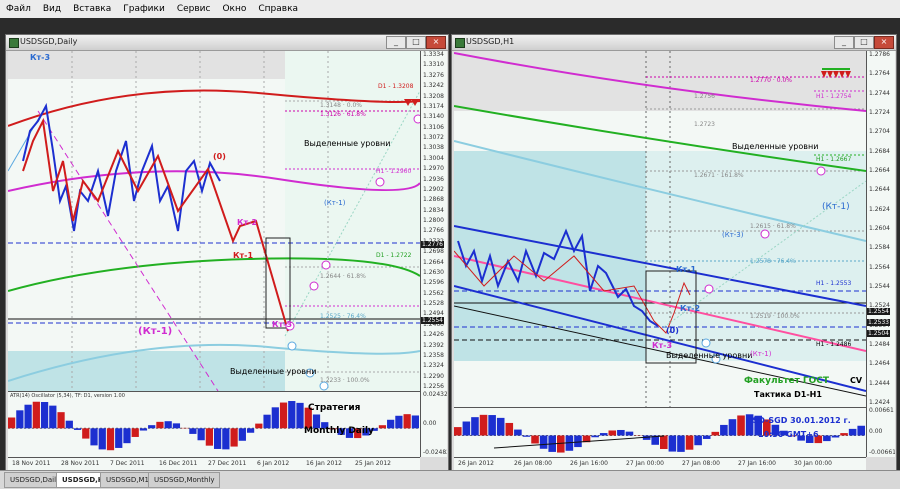  I want to click on price-tick-label: 1.2868, so click(433, 199).